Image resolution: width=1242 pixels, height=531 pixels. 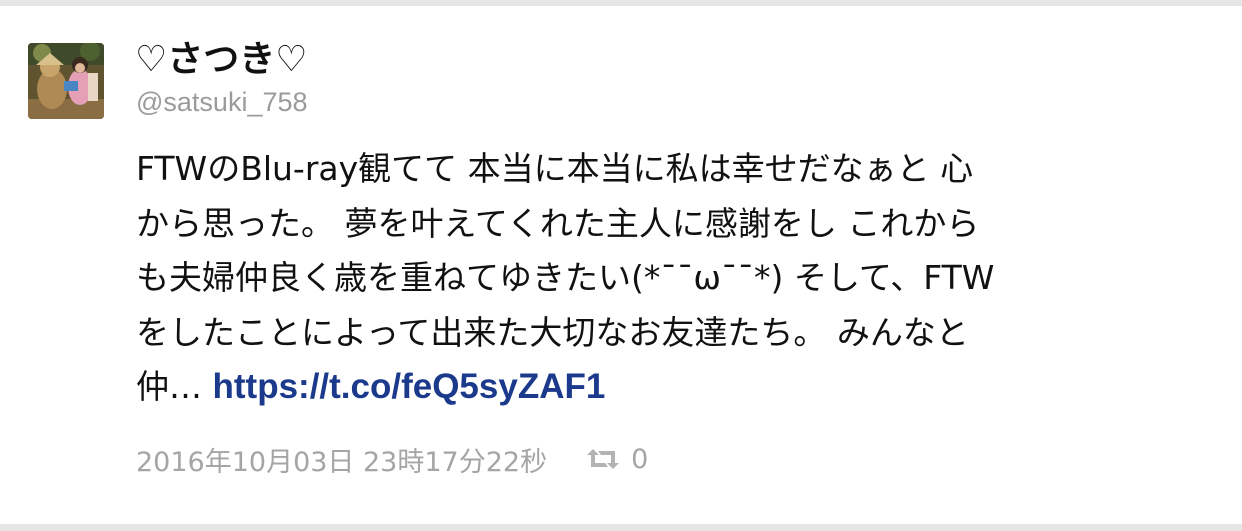 I want to click on avatar, so click(x=66, y=81).